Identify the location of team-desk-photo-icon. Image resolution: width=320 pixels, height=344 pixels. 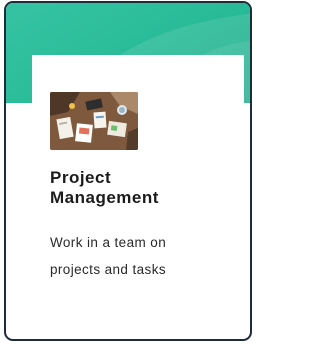
(94, 121).